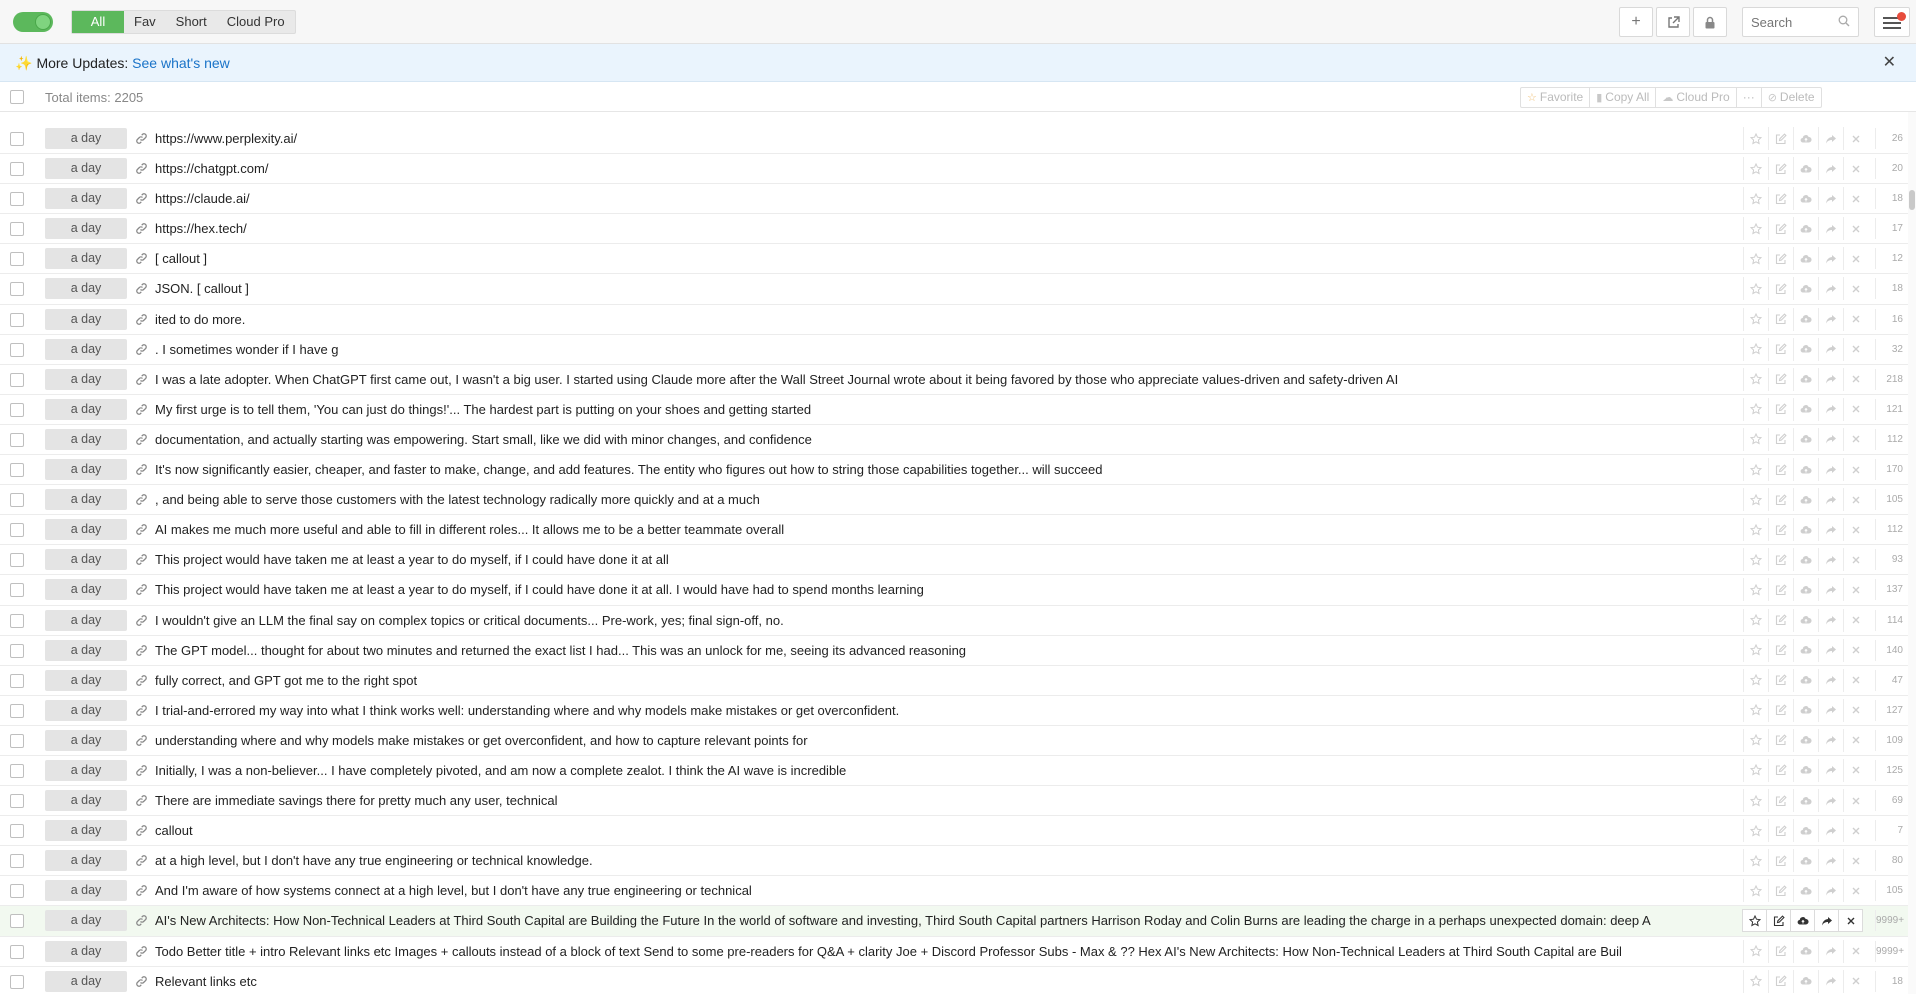 The image size is (1916, 994). What do you see at coordinates (1788, 22) in the screenshot?
I see `search-input` at bounding box center [1788, 22].